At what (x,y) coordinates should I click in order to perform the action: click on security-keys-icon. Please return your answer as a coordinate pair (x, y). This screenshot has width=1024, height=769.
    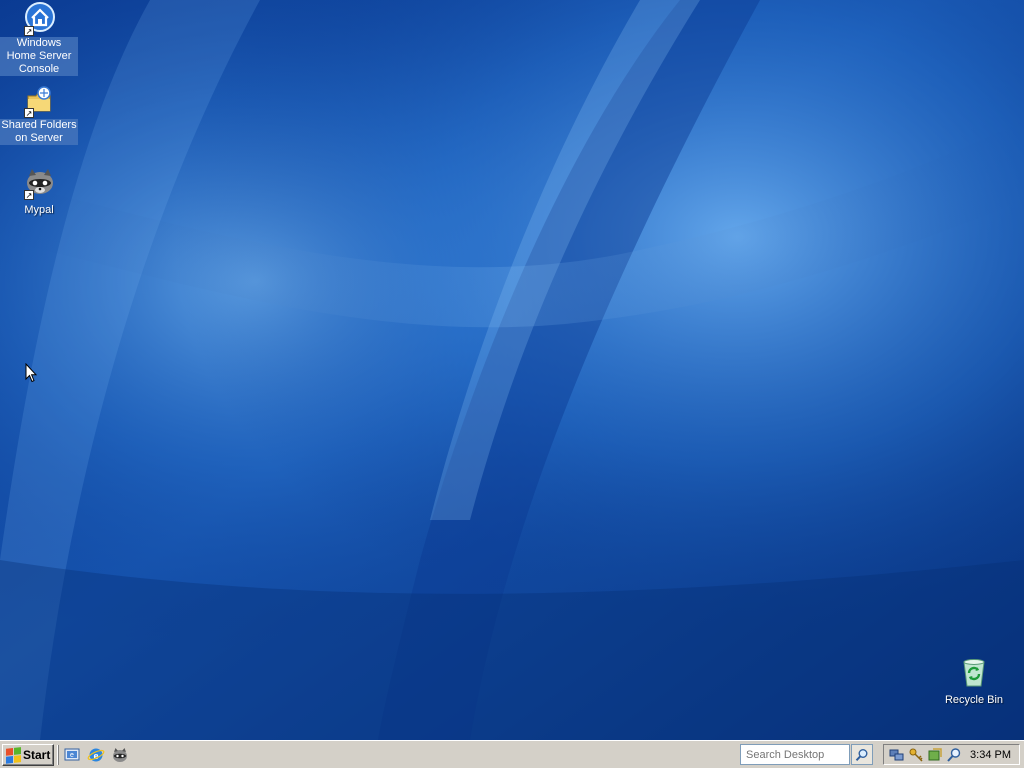
    Looking at the image, I should click on (916, 755).